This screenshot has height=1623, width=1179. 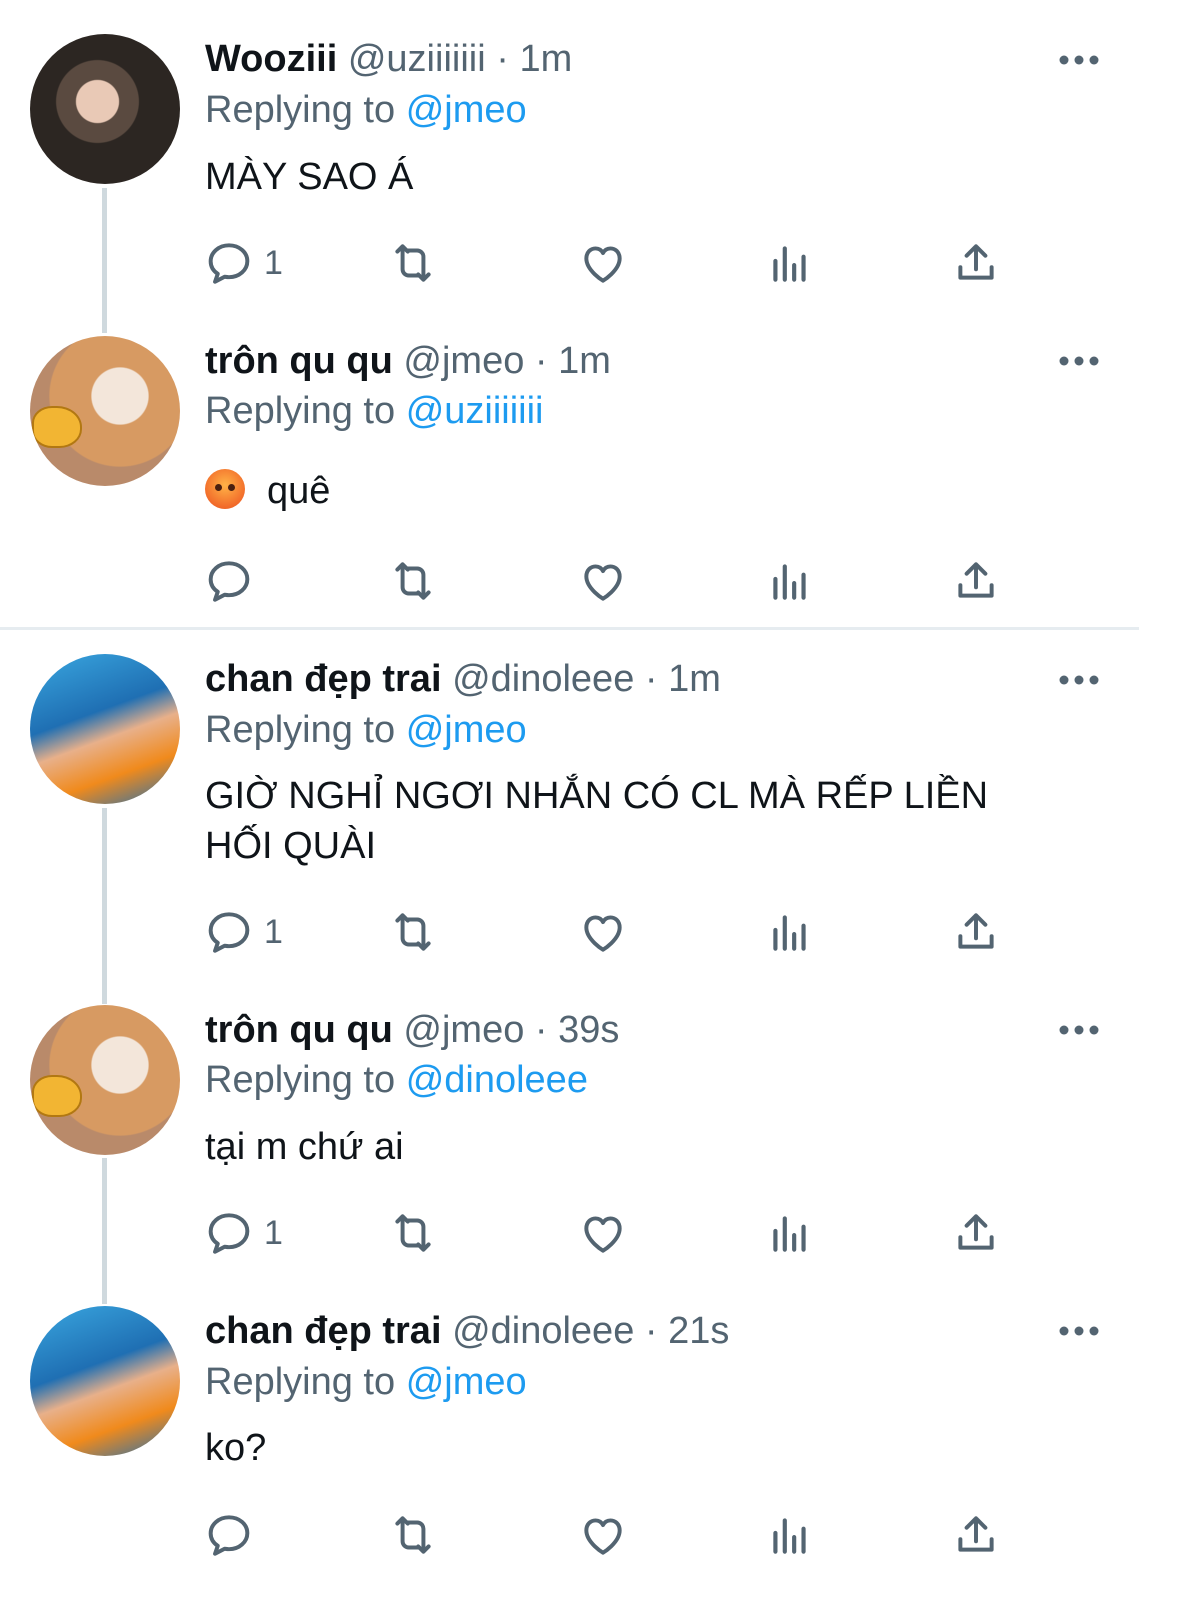 I want to click on tweet-text: quê, so click(x=299, y=491).